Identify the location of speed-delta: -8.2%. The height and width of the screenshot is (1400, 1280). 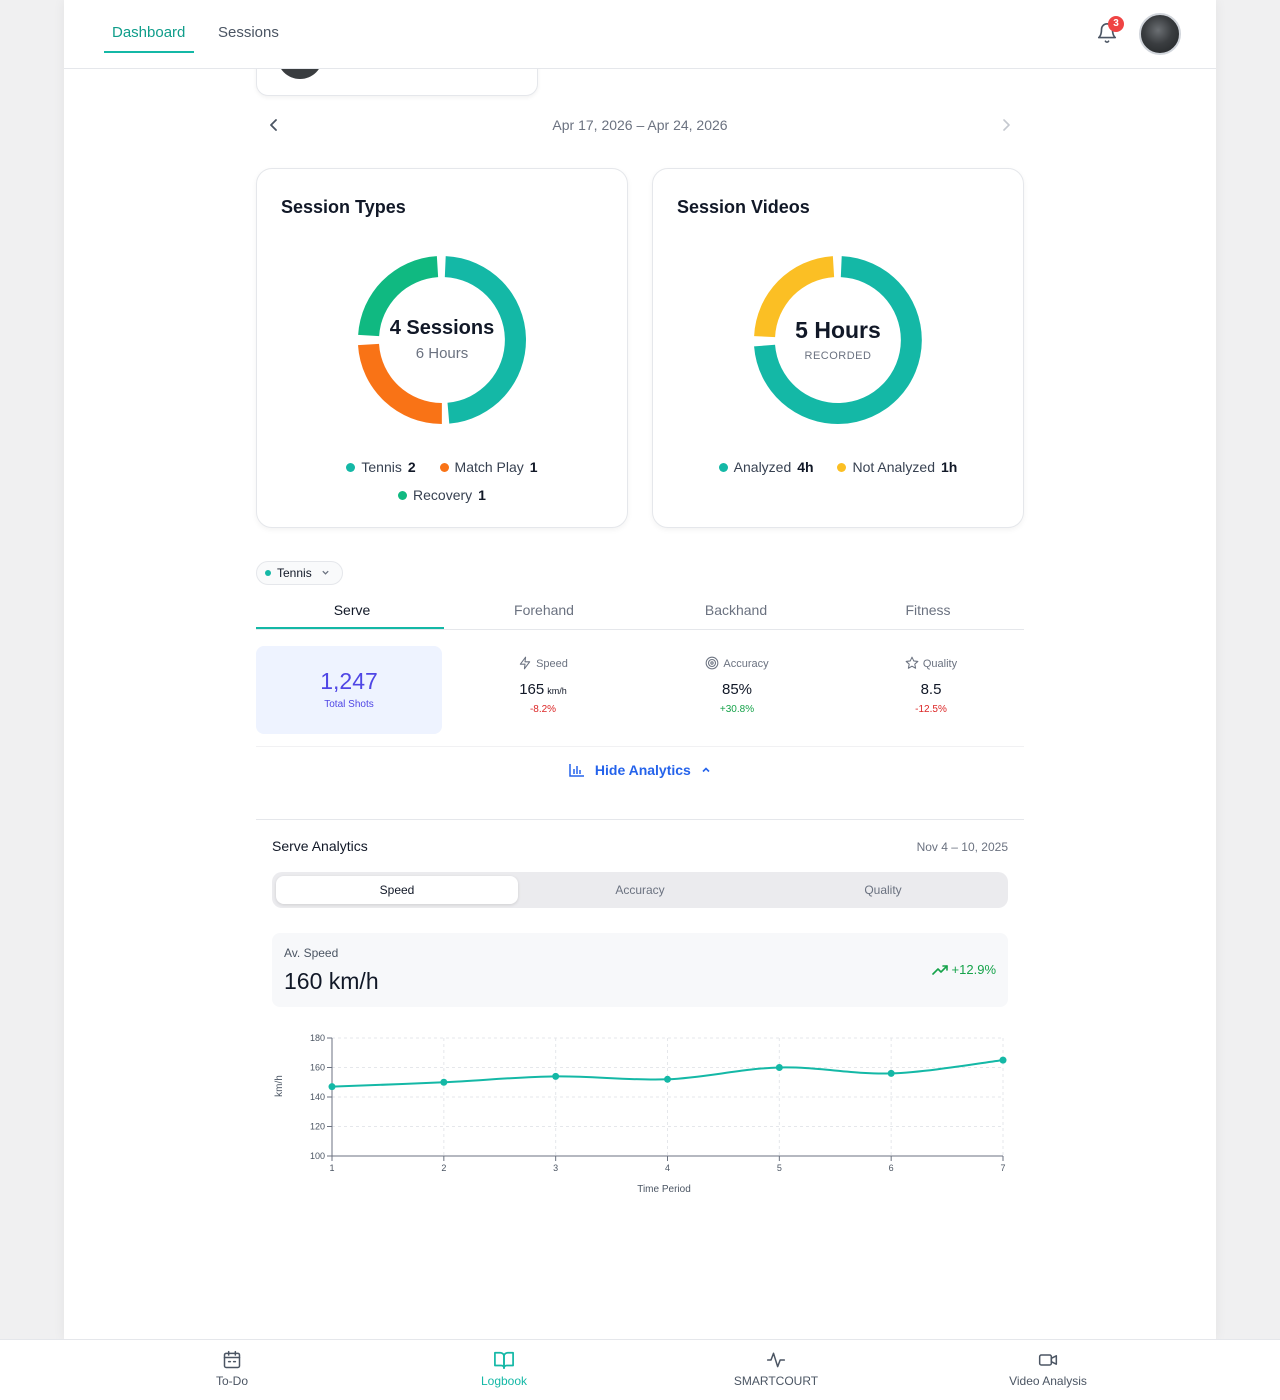
(543, 709).